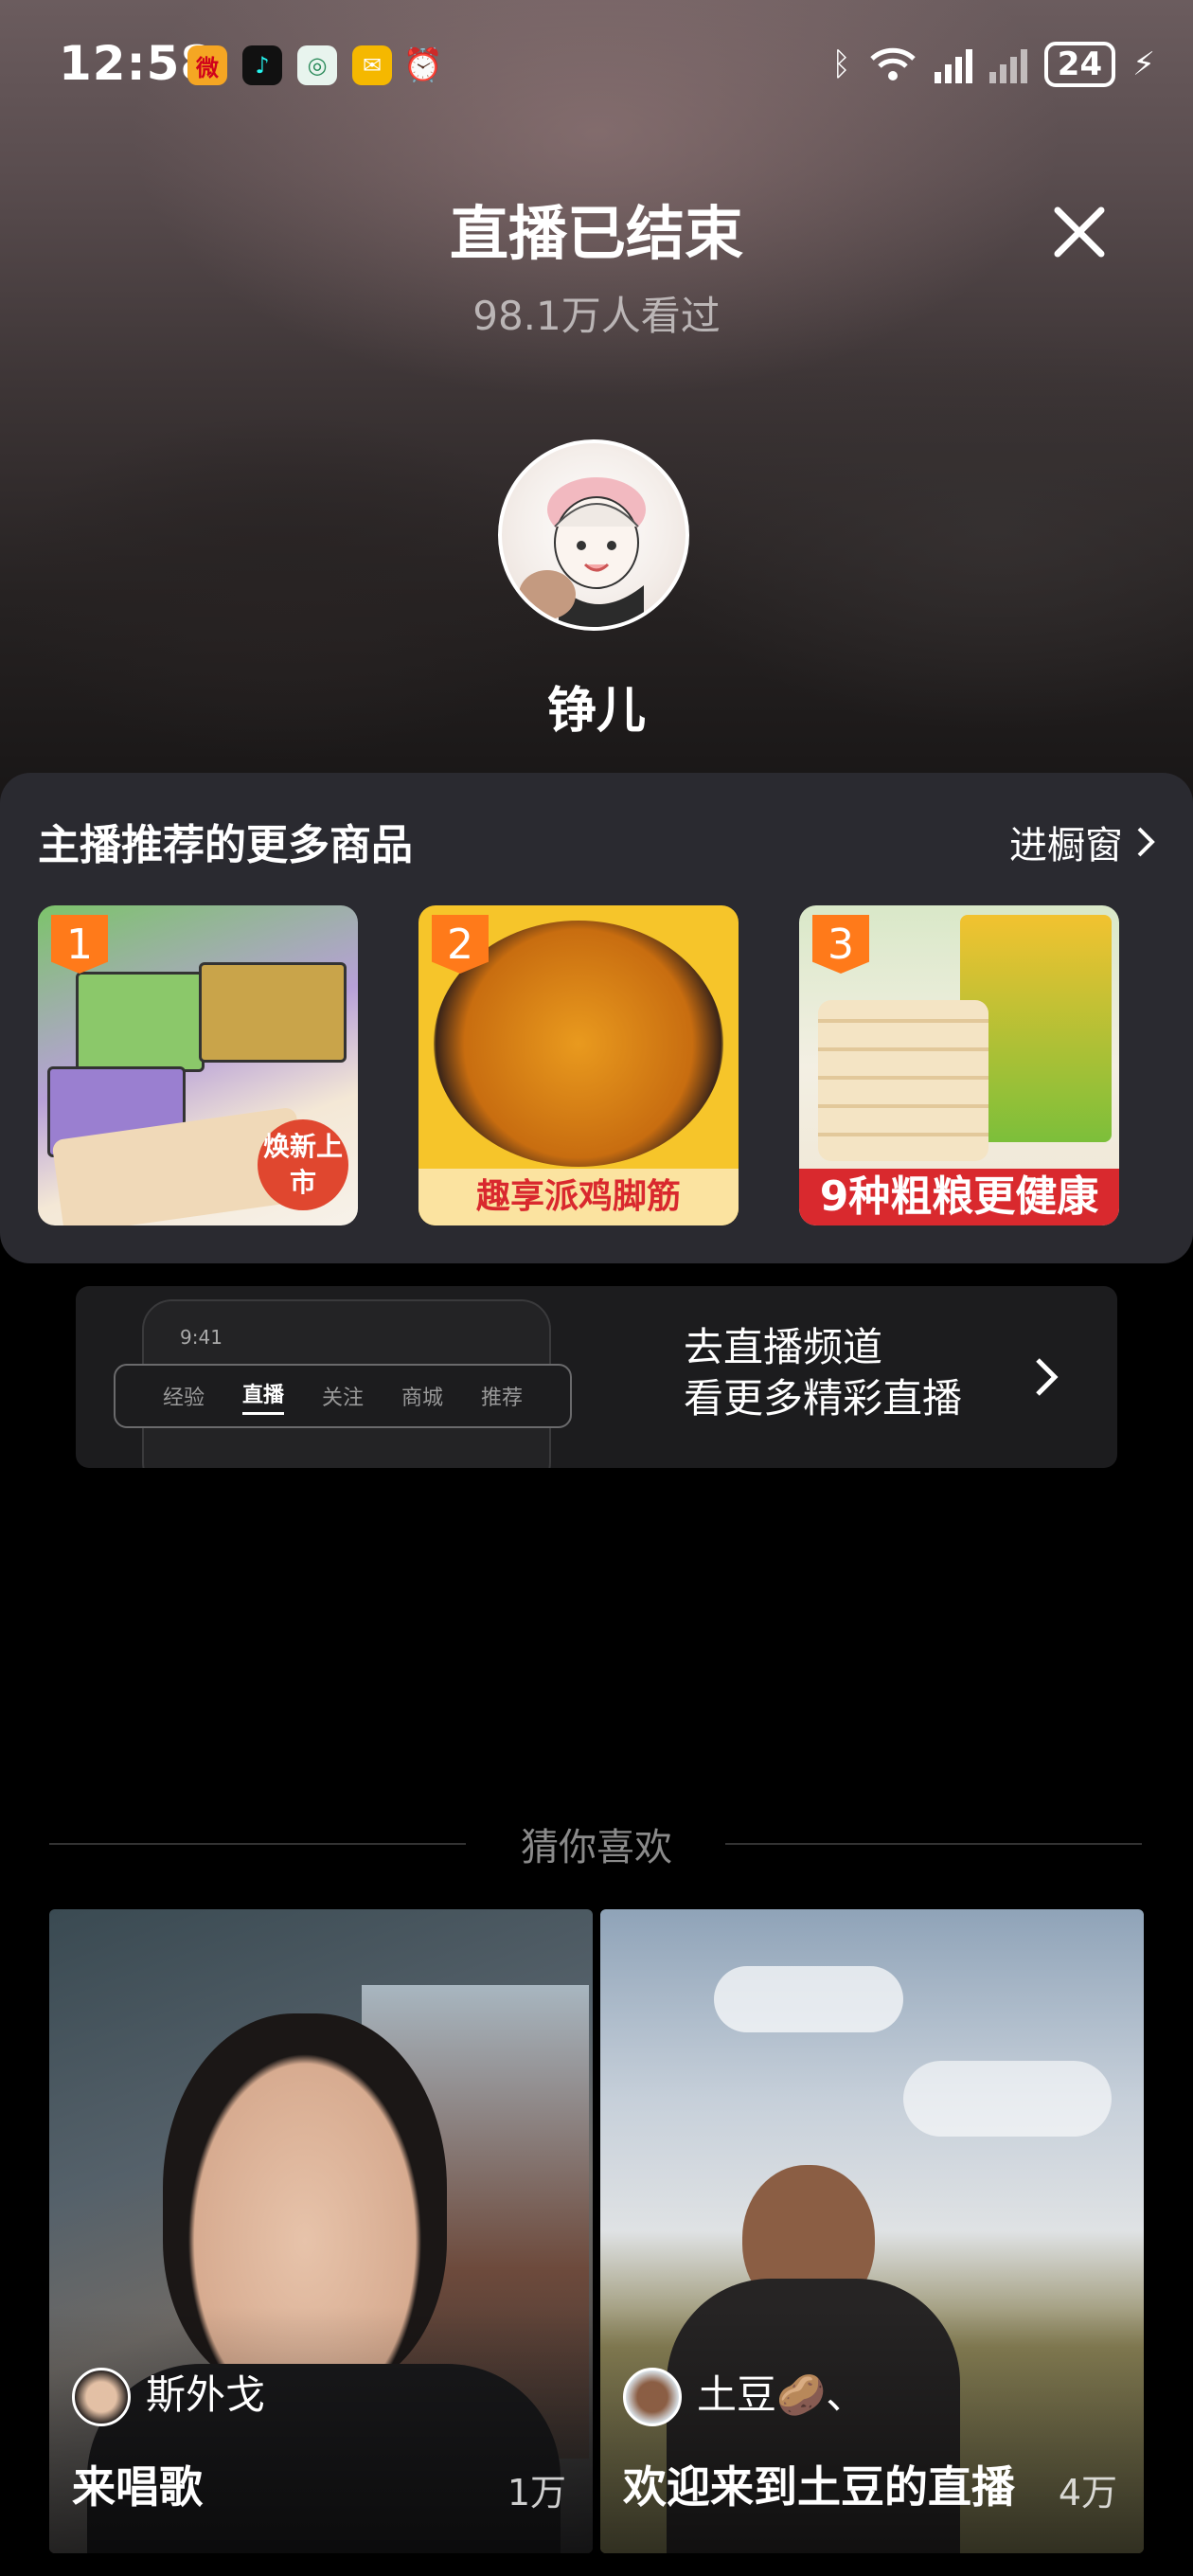 The image size is (1193, 2576). Describe the element at coordinates (840, 944) in the screenshot. I see `rank-badge: 3` at that location.